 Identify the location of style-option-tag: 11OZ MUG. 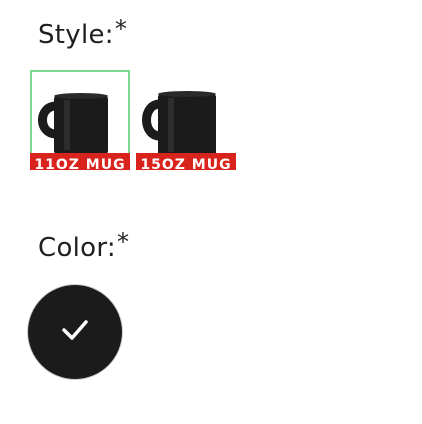
(80, 161).